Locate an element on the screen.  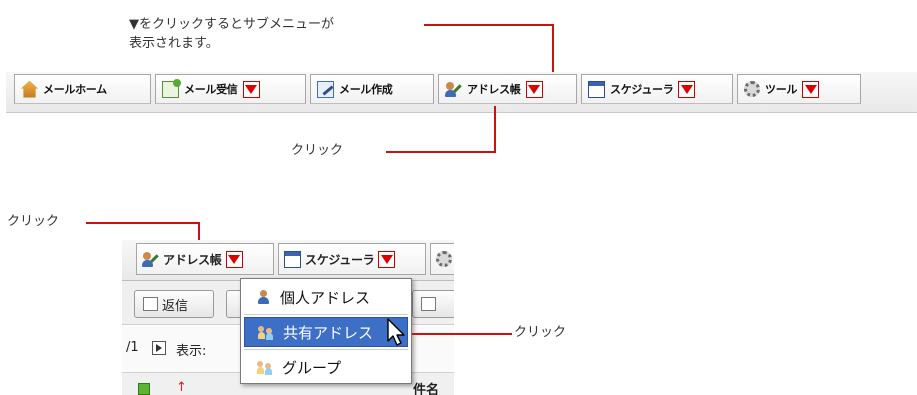
tab-mail-receive: メール受信 is located at coordinates (230, 89).